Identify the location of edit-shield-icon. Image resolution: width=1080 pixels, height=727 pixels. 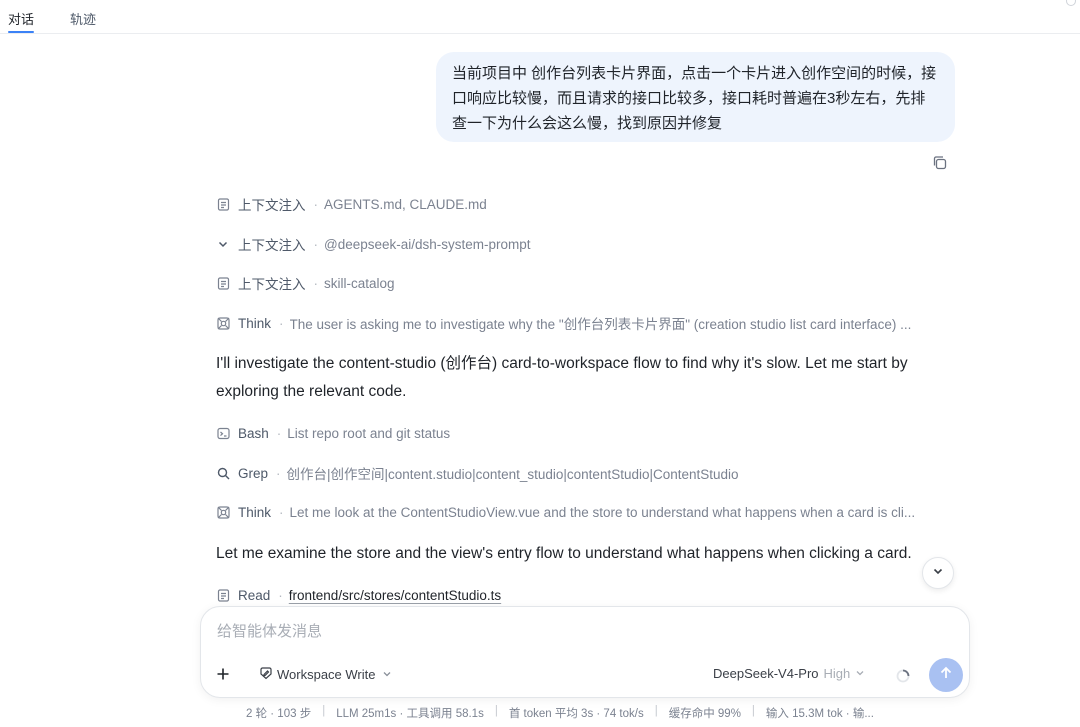
(266, 674).